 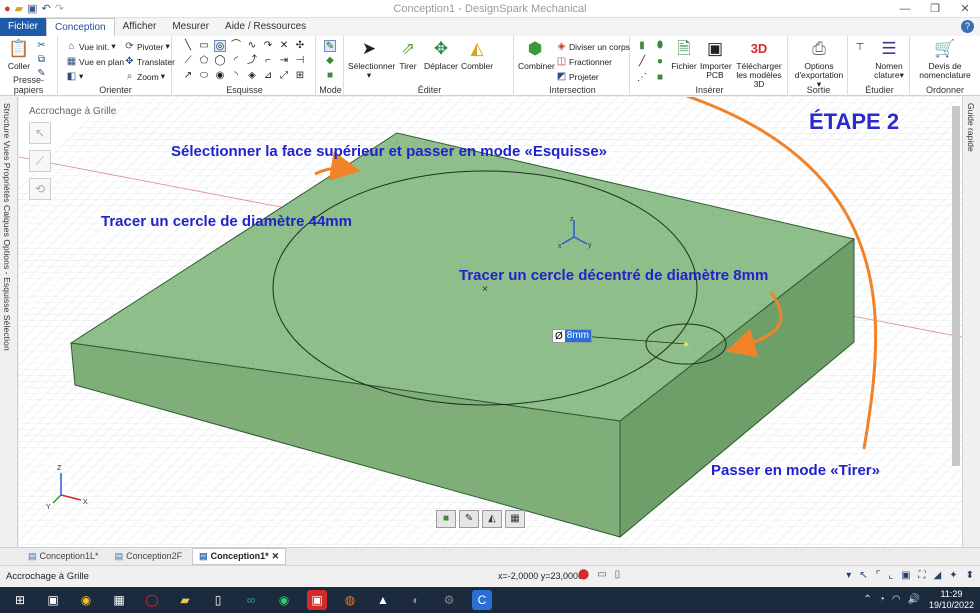 I want to click on select-button: ➤ Sélectionner ▾, so click(x=371, y=59).